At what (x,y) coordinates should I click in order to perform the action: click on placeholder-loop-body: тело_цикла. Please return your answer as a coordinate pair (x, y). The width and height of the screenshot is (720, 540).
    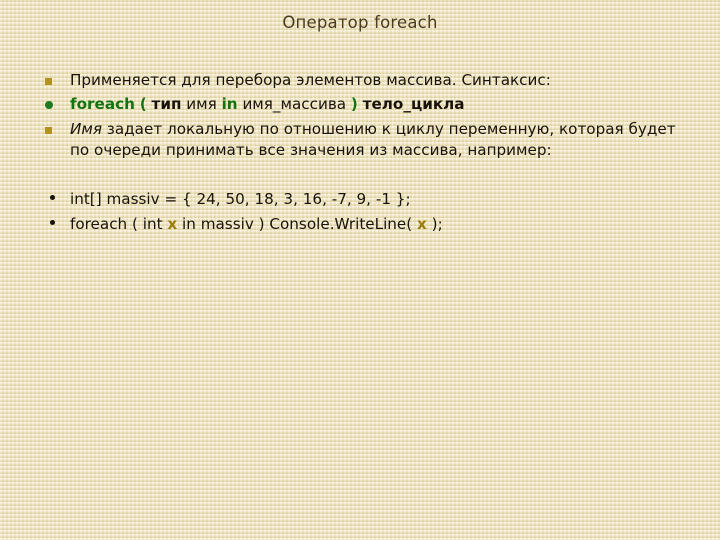
    Looking at the image, I should click on (413, 104).